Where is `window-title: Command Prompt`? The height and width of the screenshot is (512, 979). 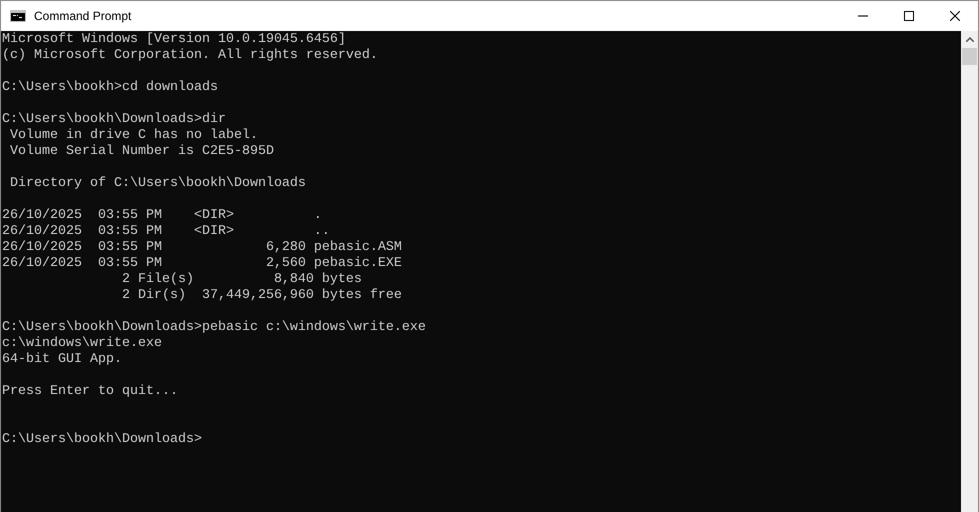
window-title: Command Prompt is located at coordinates (83, 16).